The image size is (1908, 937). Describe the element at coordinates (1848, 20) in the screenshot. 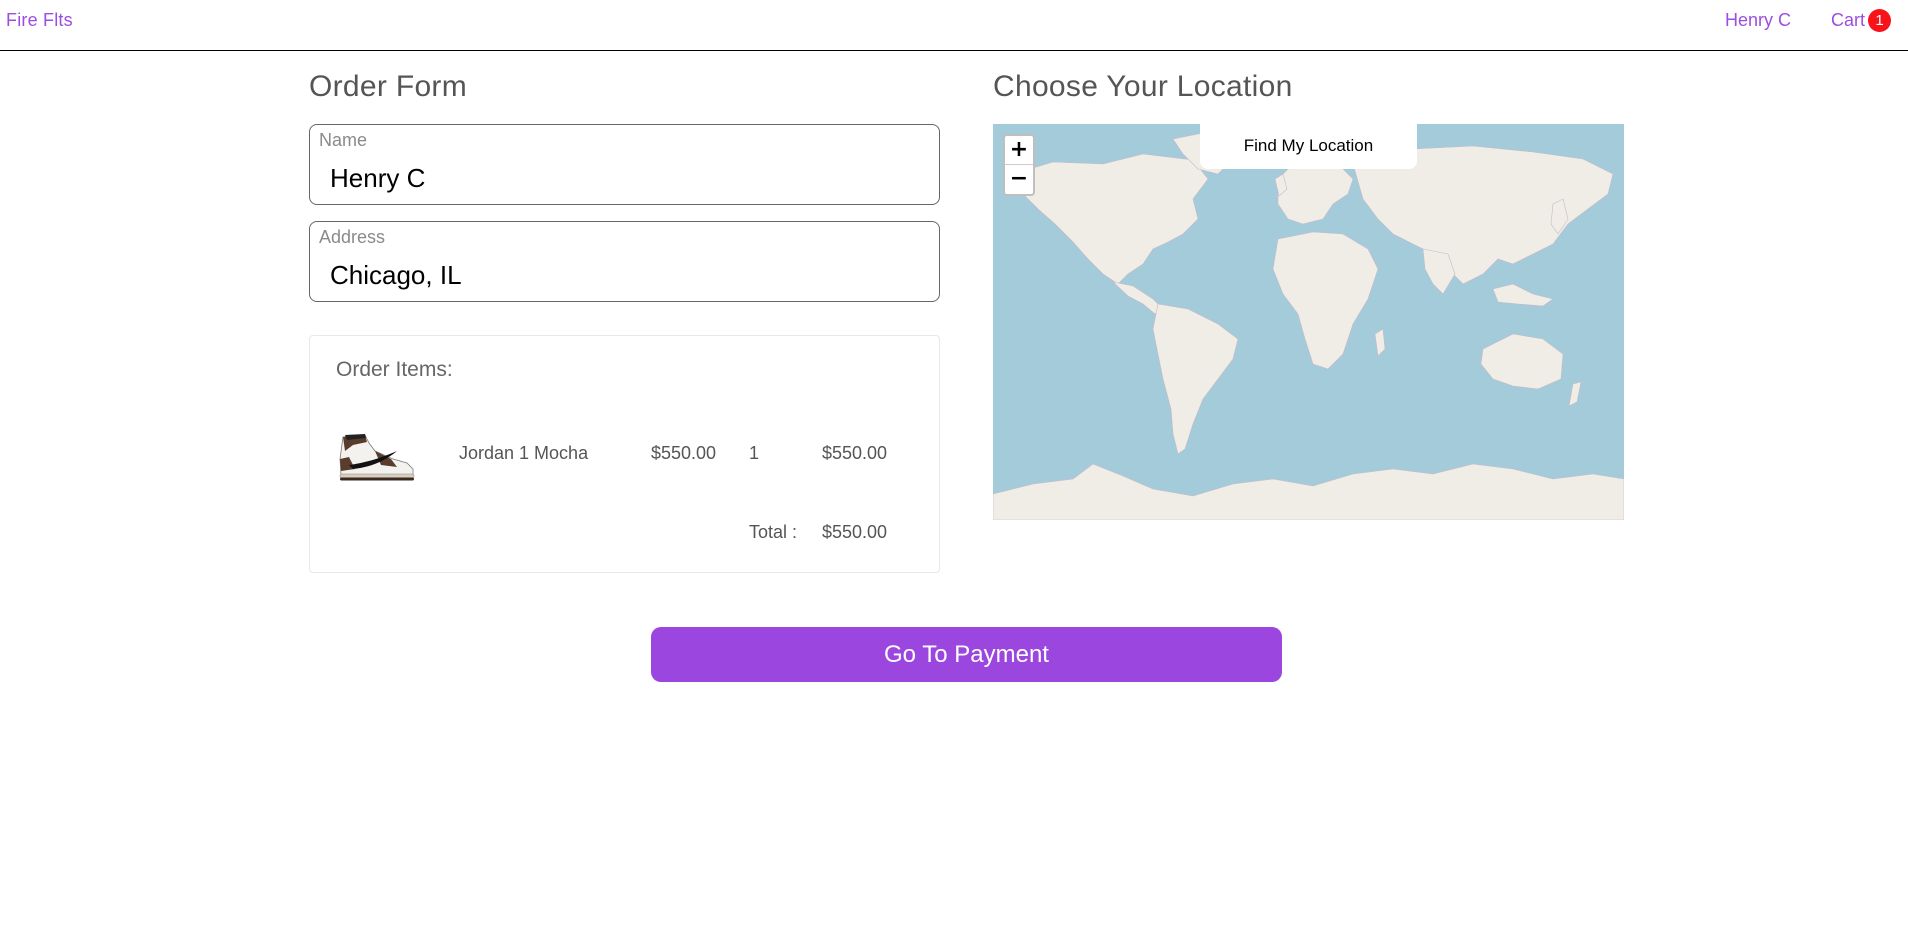

I see `cart-link: Cart` at that location.